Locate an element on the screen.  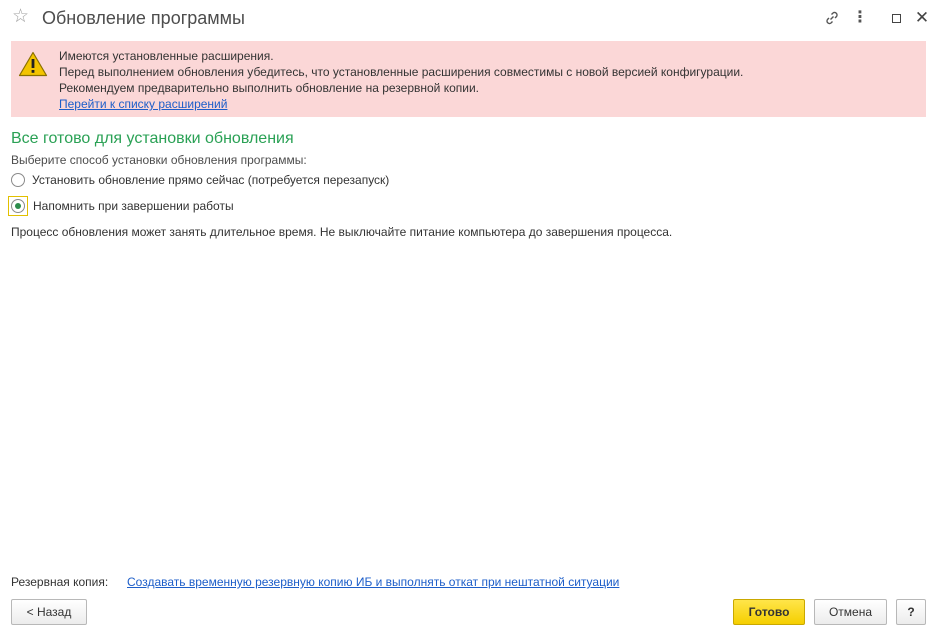
warning-icon is located at coordinates (33, 65).